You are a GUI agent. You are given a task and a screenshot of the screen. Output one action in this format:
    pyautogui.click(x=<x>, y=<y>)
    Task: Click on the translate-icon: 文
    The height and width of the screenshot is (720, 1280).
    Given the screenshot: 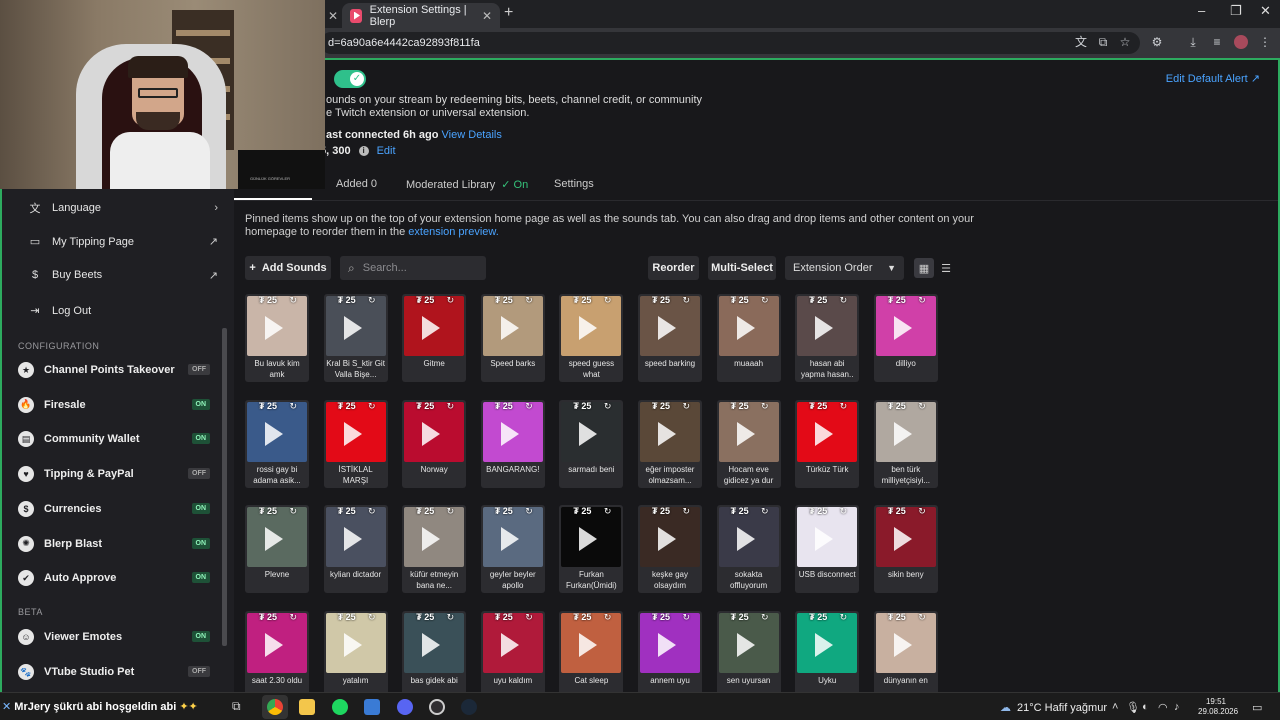 What is the action you would take?
    pyautogui.click(x=1081, y=42)
    